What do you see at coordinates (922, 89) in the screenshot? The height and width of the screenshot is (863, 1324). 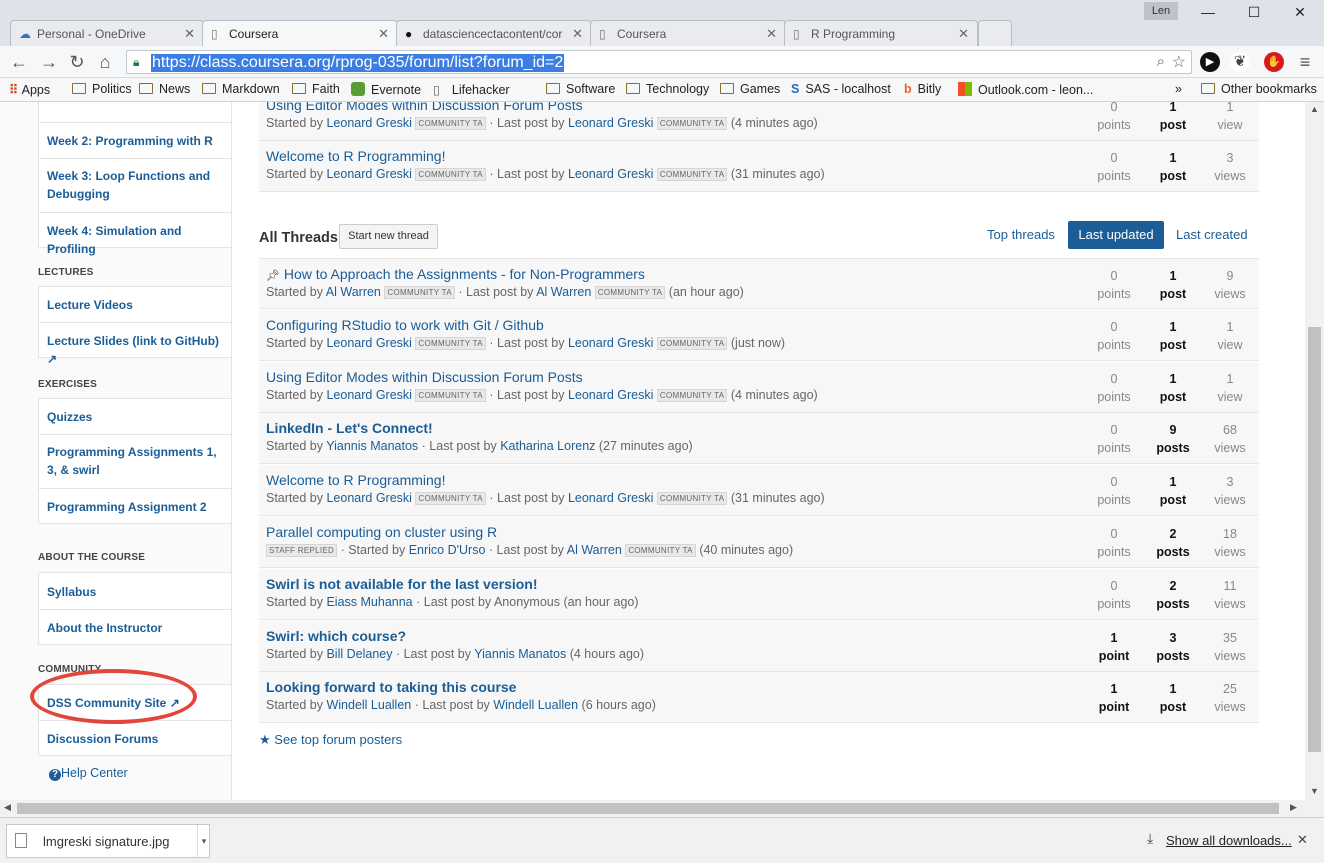 I see `bookmark-bitly: b Bitly` at bounding box center [922, 89].